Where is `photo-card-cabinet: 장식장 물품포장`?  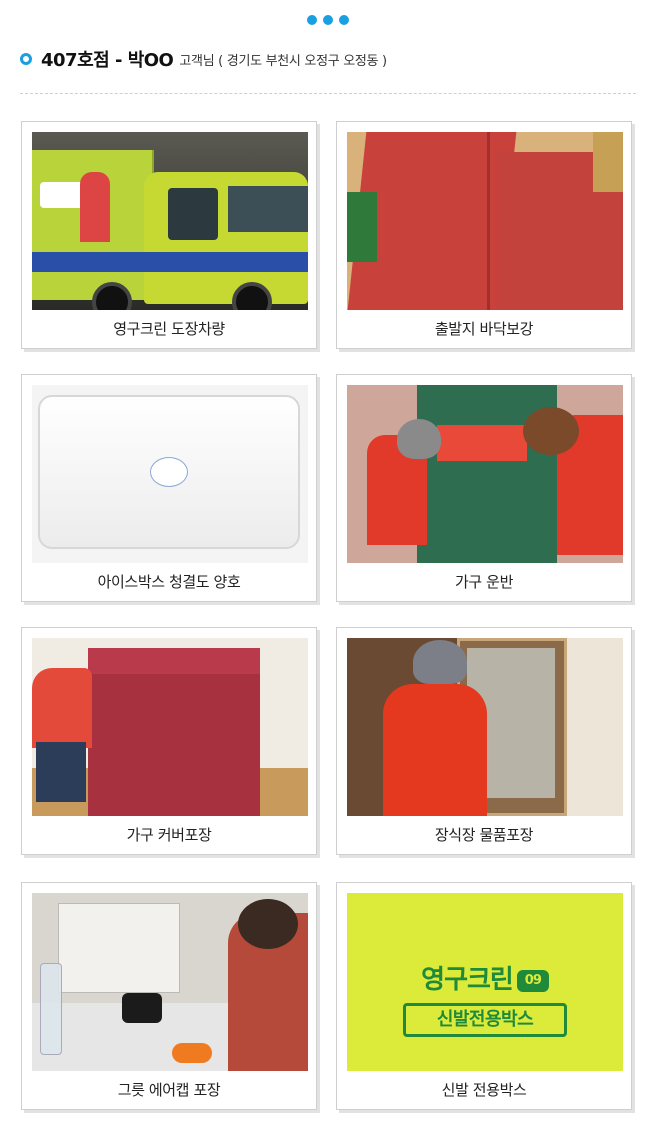
photo-card-cabinet: 장식장 물품포장 is located at coordinates (484, 741).